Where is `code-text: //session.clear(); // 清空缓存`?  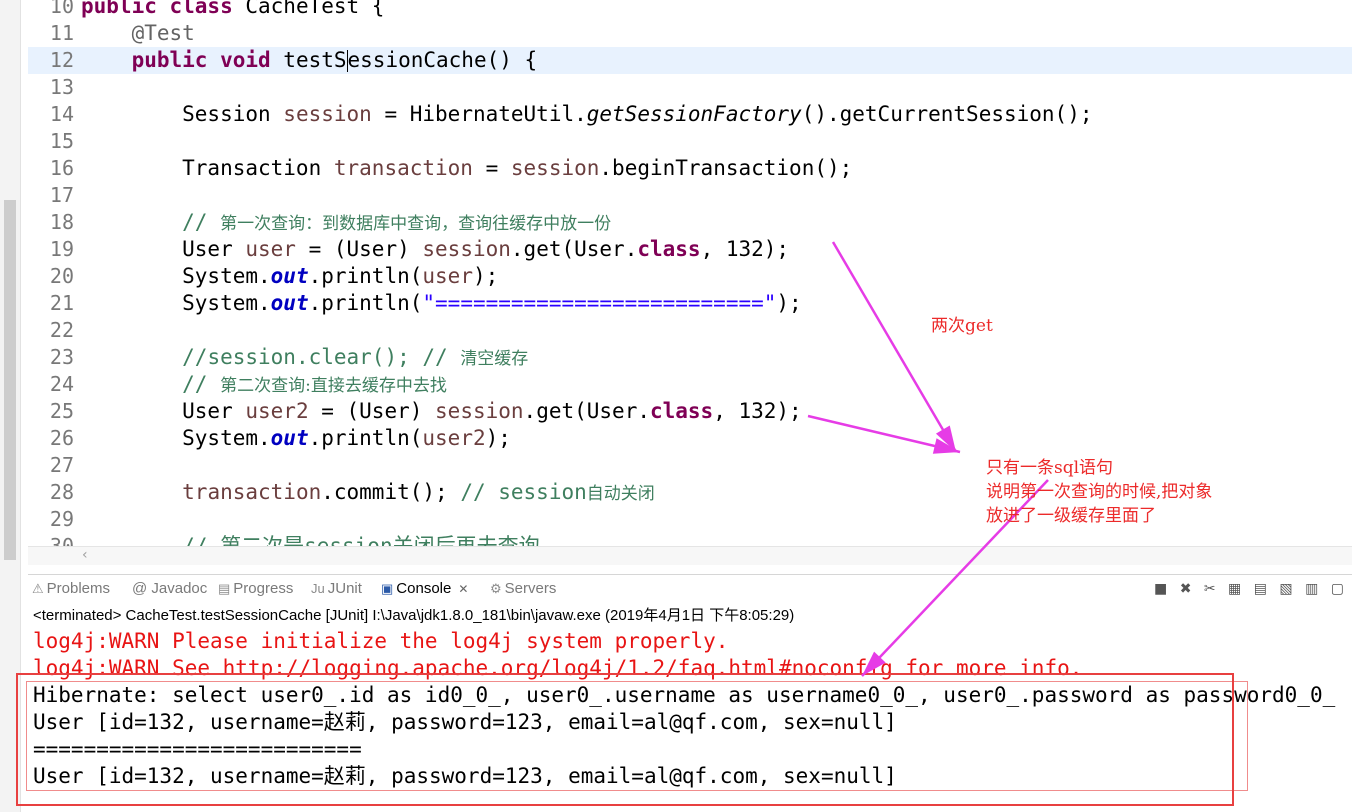 code-text: //session.clear(); // 清空缓存 is located at coordinates (304, 358).